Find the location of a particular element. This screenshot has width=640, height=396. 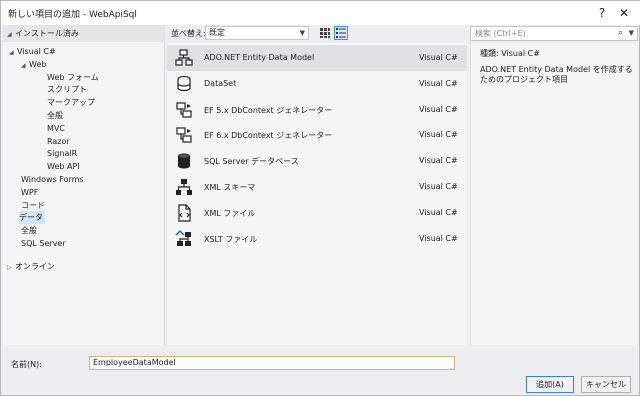

tree-item: SignalR is located at coordinates (62, 153).